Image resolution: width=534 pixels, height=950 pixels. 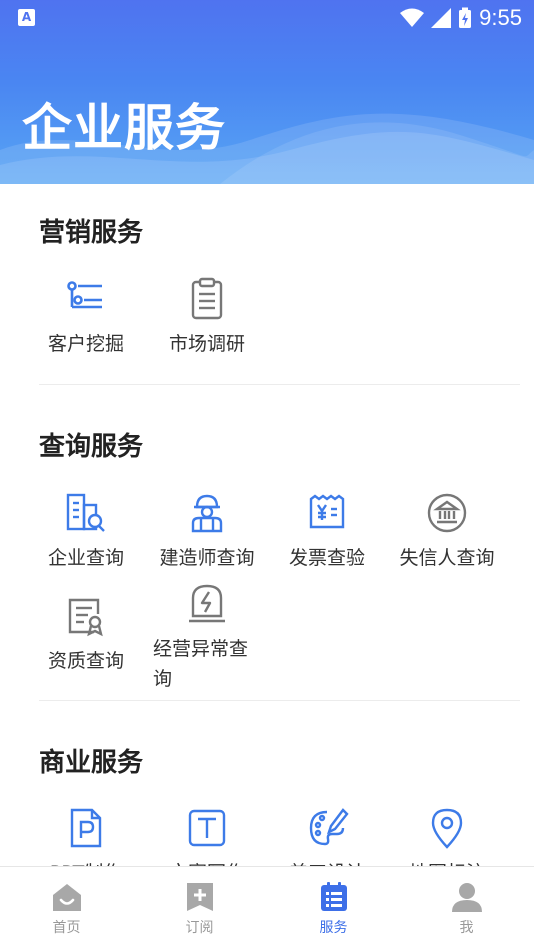 What do you see at coordinates (326, 558) in the screenshot?
I see `service-item-label: 发票查验` at bounding box center [326, 558].